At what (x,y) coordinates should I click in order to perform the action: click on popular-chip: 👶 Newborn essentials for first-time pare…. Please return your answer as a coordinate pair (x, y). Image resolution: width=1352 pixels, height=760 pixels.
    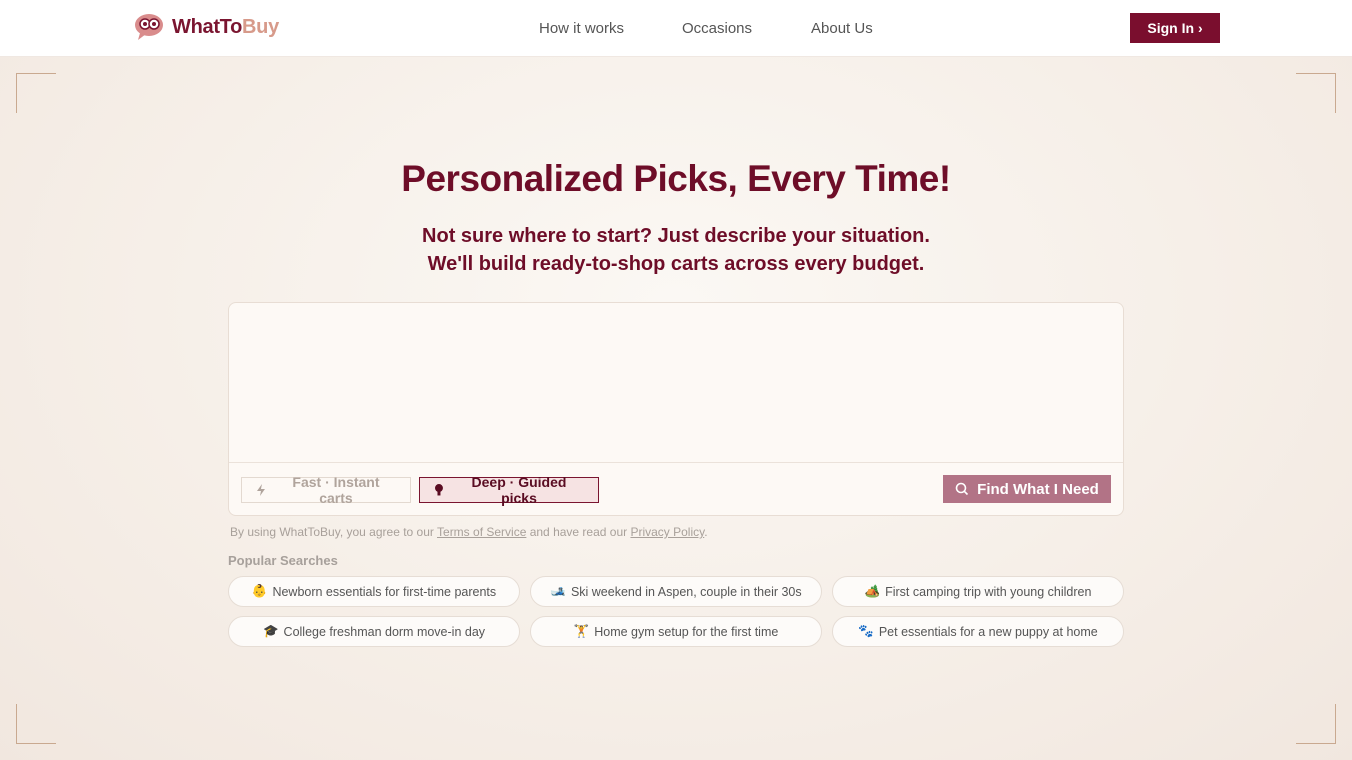
    Looking at the image, I should click on (374, 591).